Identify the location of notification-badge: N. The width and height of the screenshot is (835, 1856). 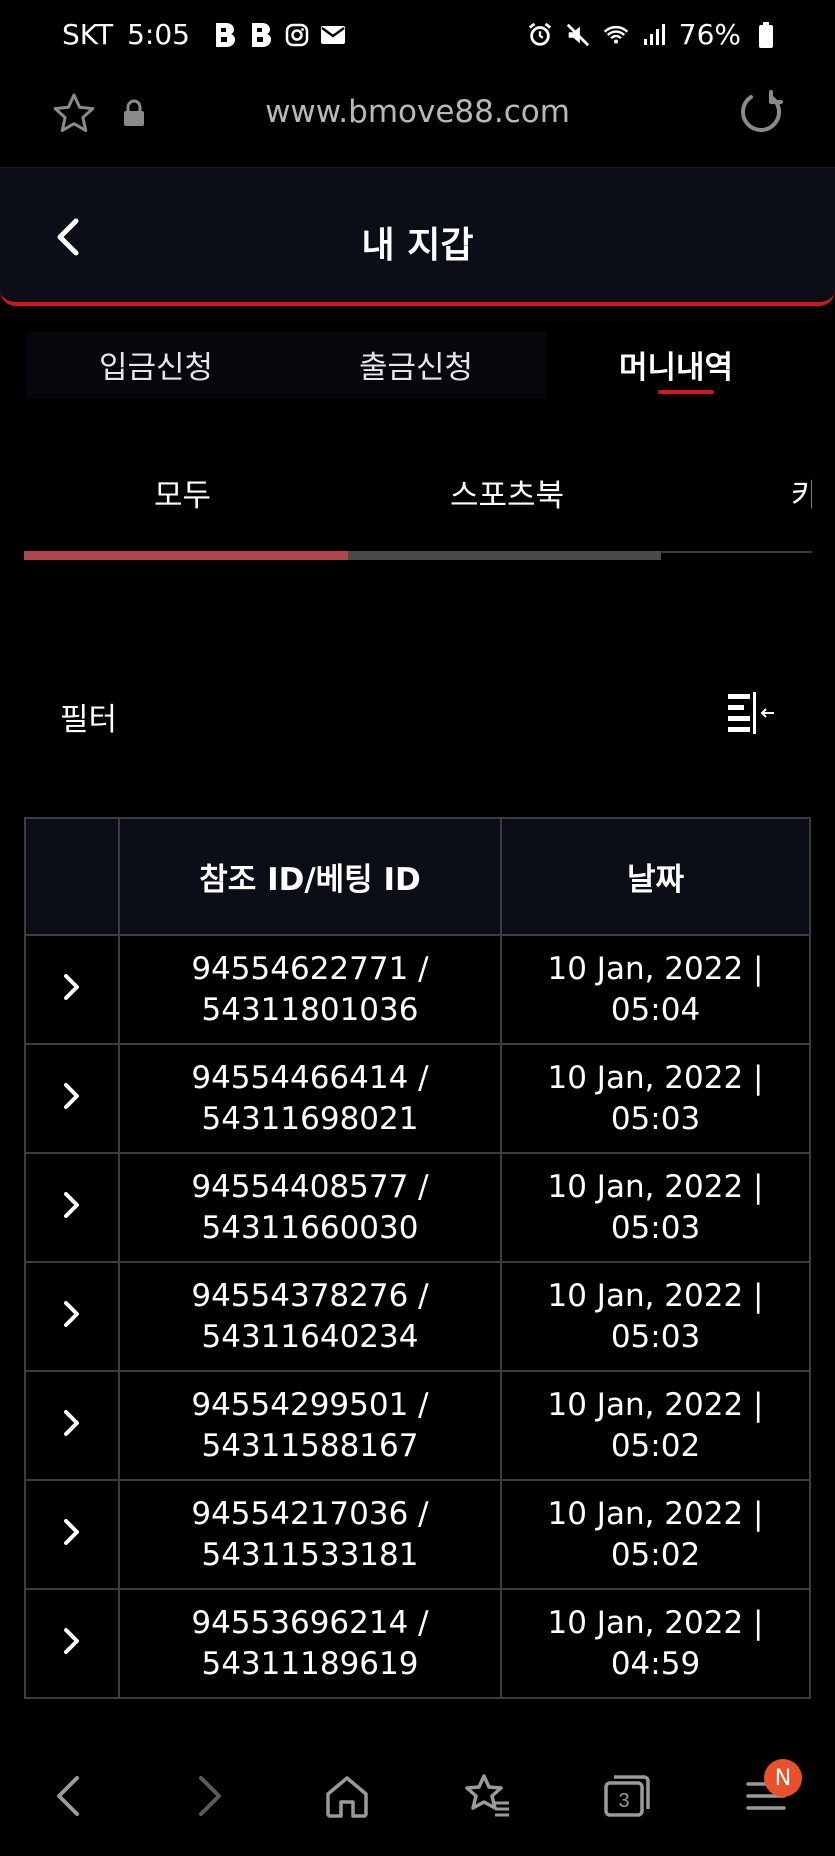
(783, 1778).